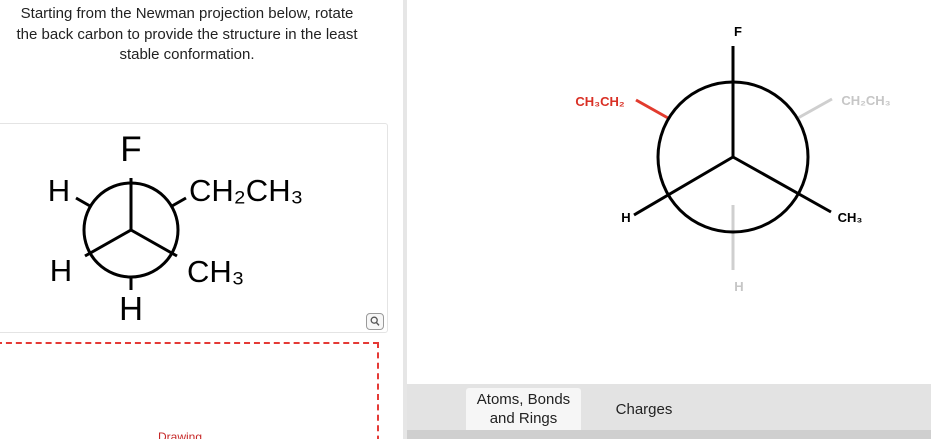 This screenshot has height=439, width=931. Describe the element at coordinates (246, 190) in the screenshot. I see `label-ch2ch3: CH₂CH₃` at that location.